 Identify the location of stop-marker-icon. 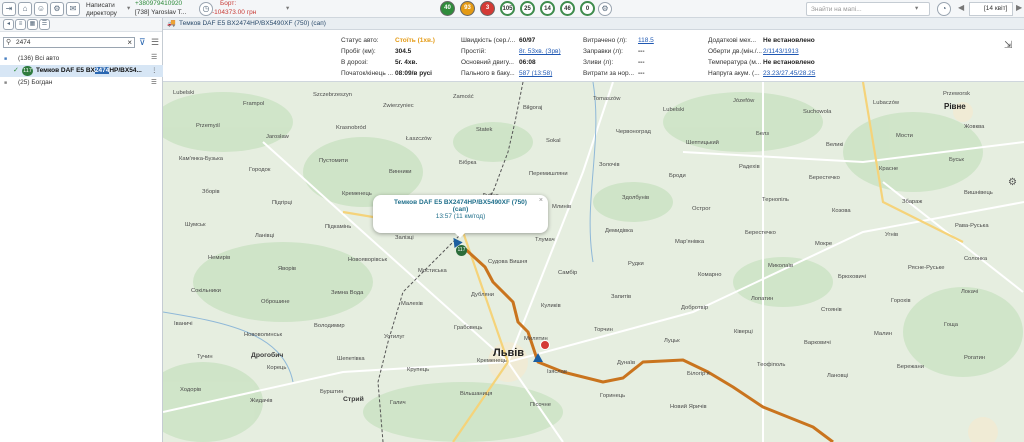
(545, 345).